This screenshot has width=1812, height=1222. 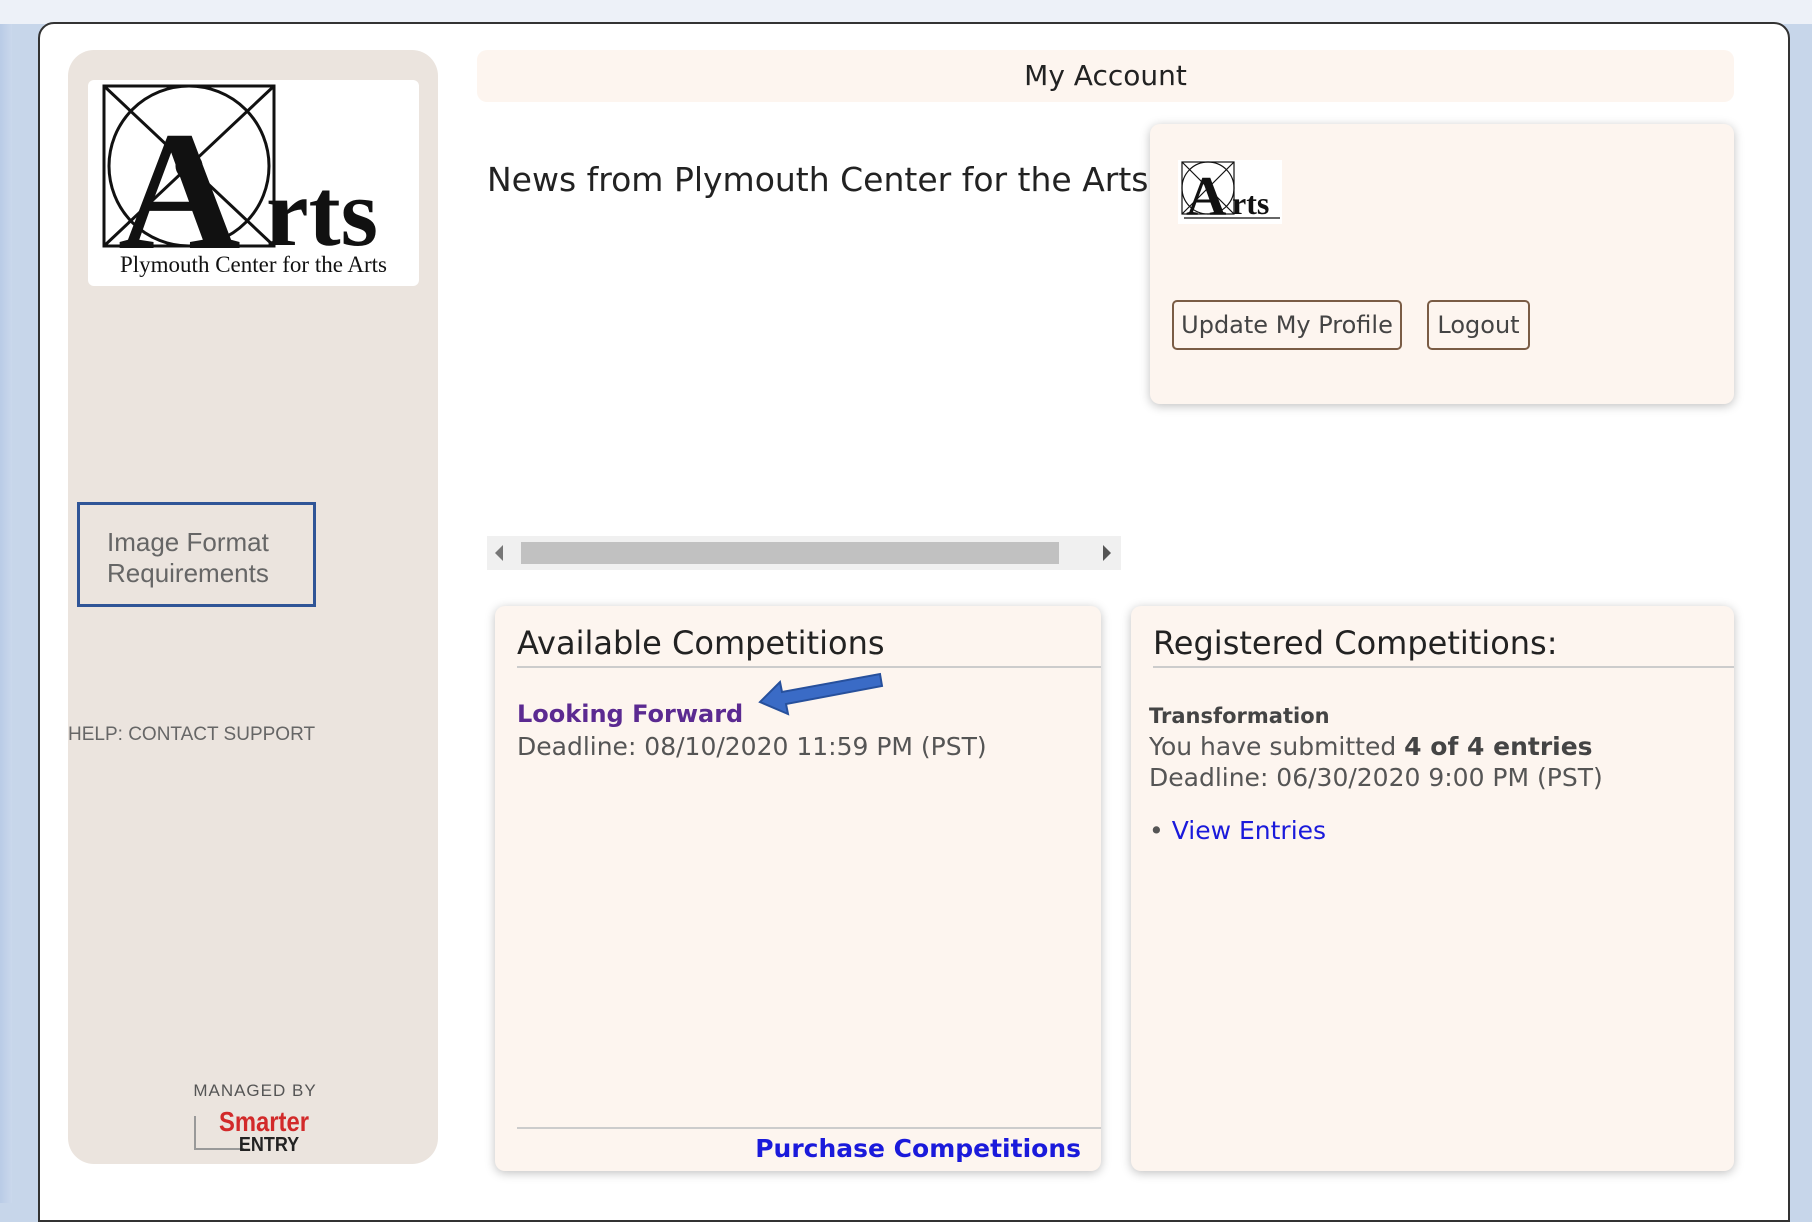 I want to click on view-entries-item: • View Entries, so click(x=1237, y=830).